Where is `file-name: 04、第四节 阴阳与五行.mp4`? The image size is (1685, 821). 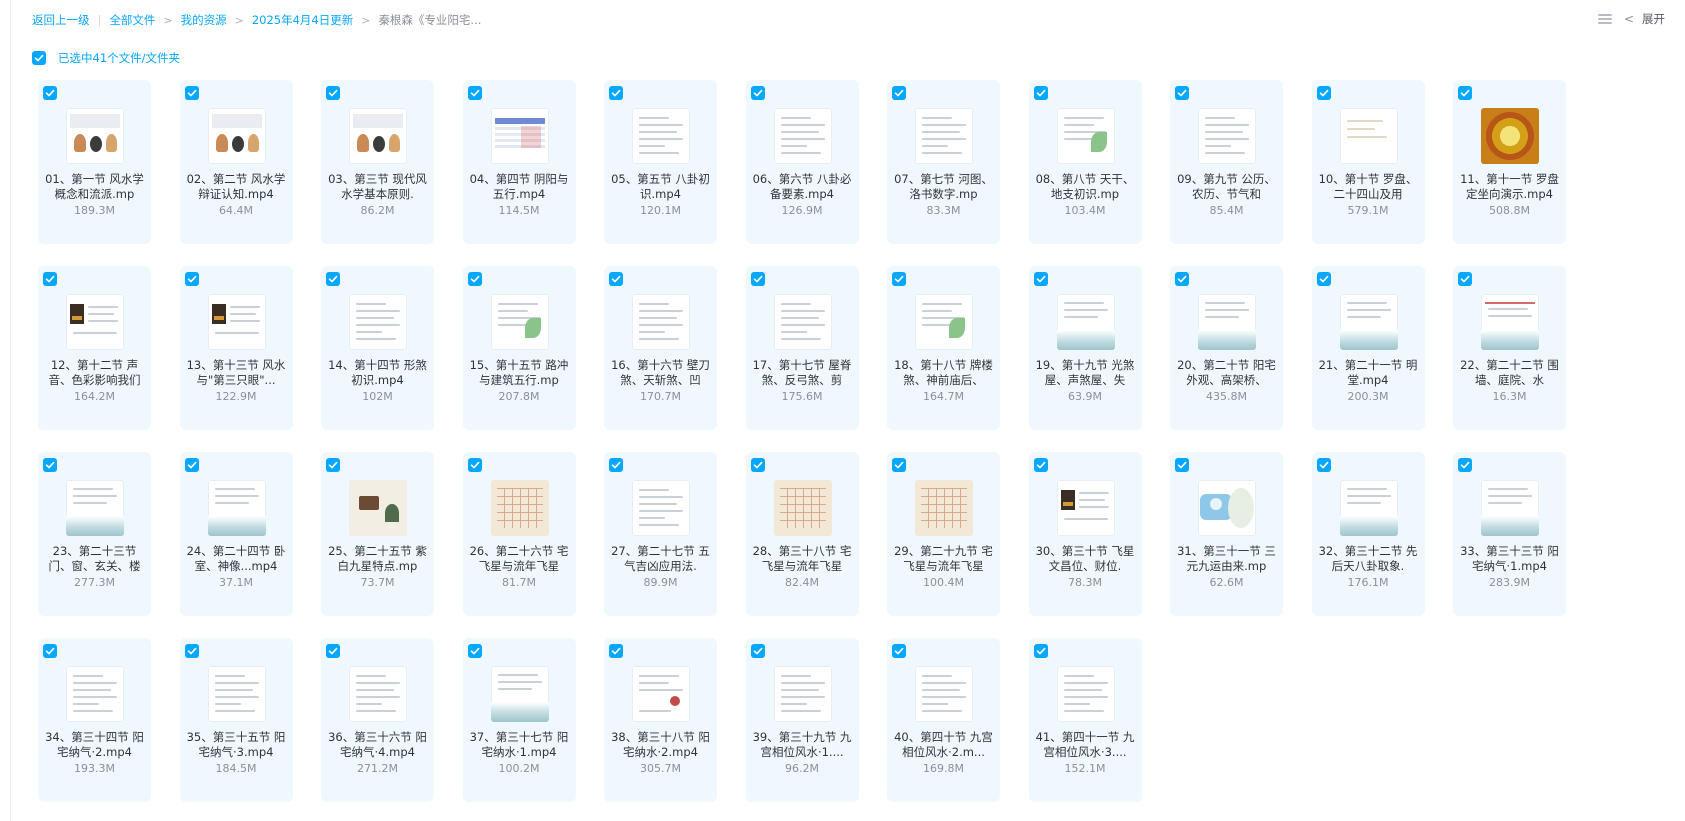
file-name: 04、第四节 阴阳与五行.mp4 is located at coordinates (519, 186).